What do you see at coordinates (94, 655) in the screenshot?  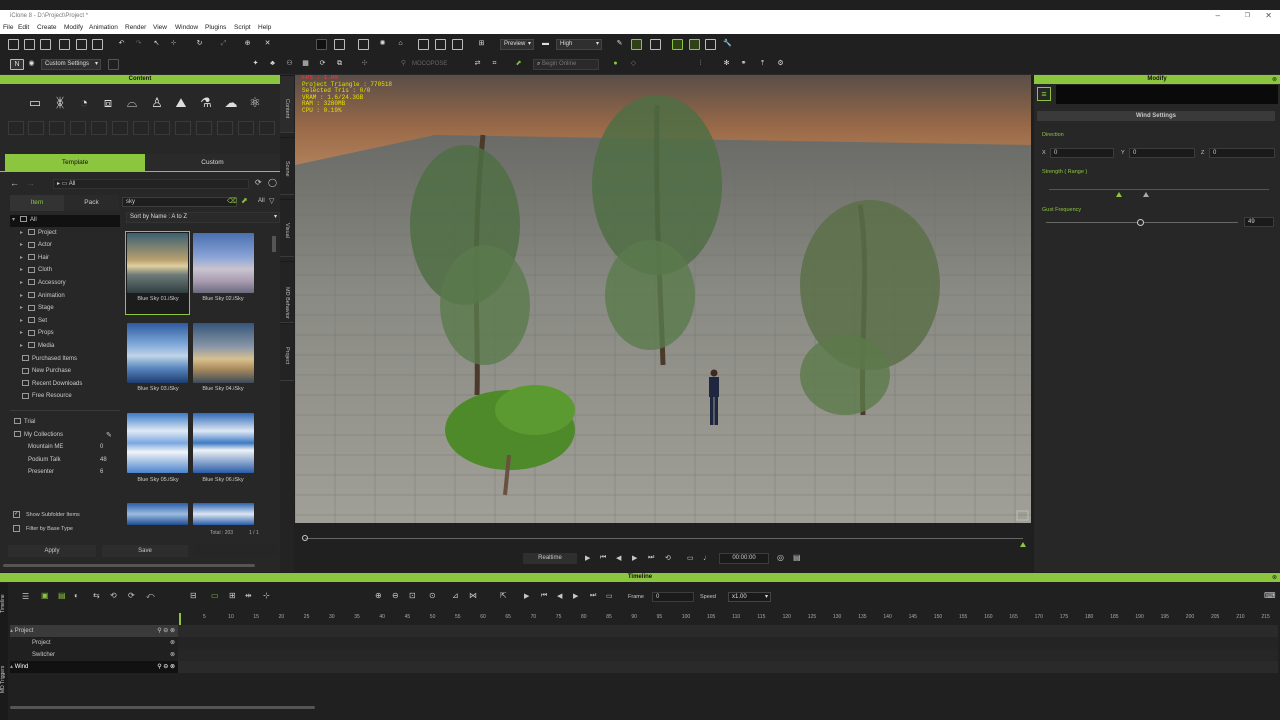 I see `track-row-switcher: Switcher ⊗` at bounding box center [94, 655].